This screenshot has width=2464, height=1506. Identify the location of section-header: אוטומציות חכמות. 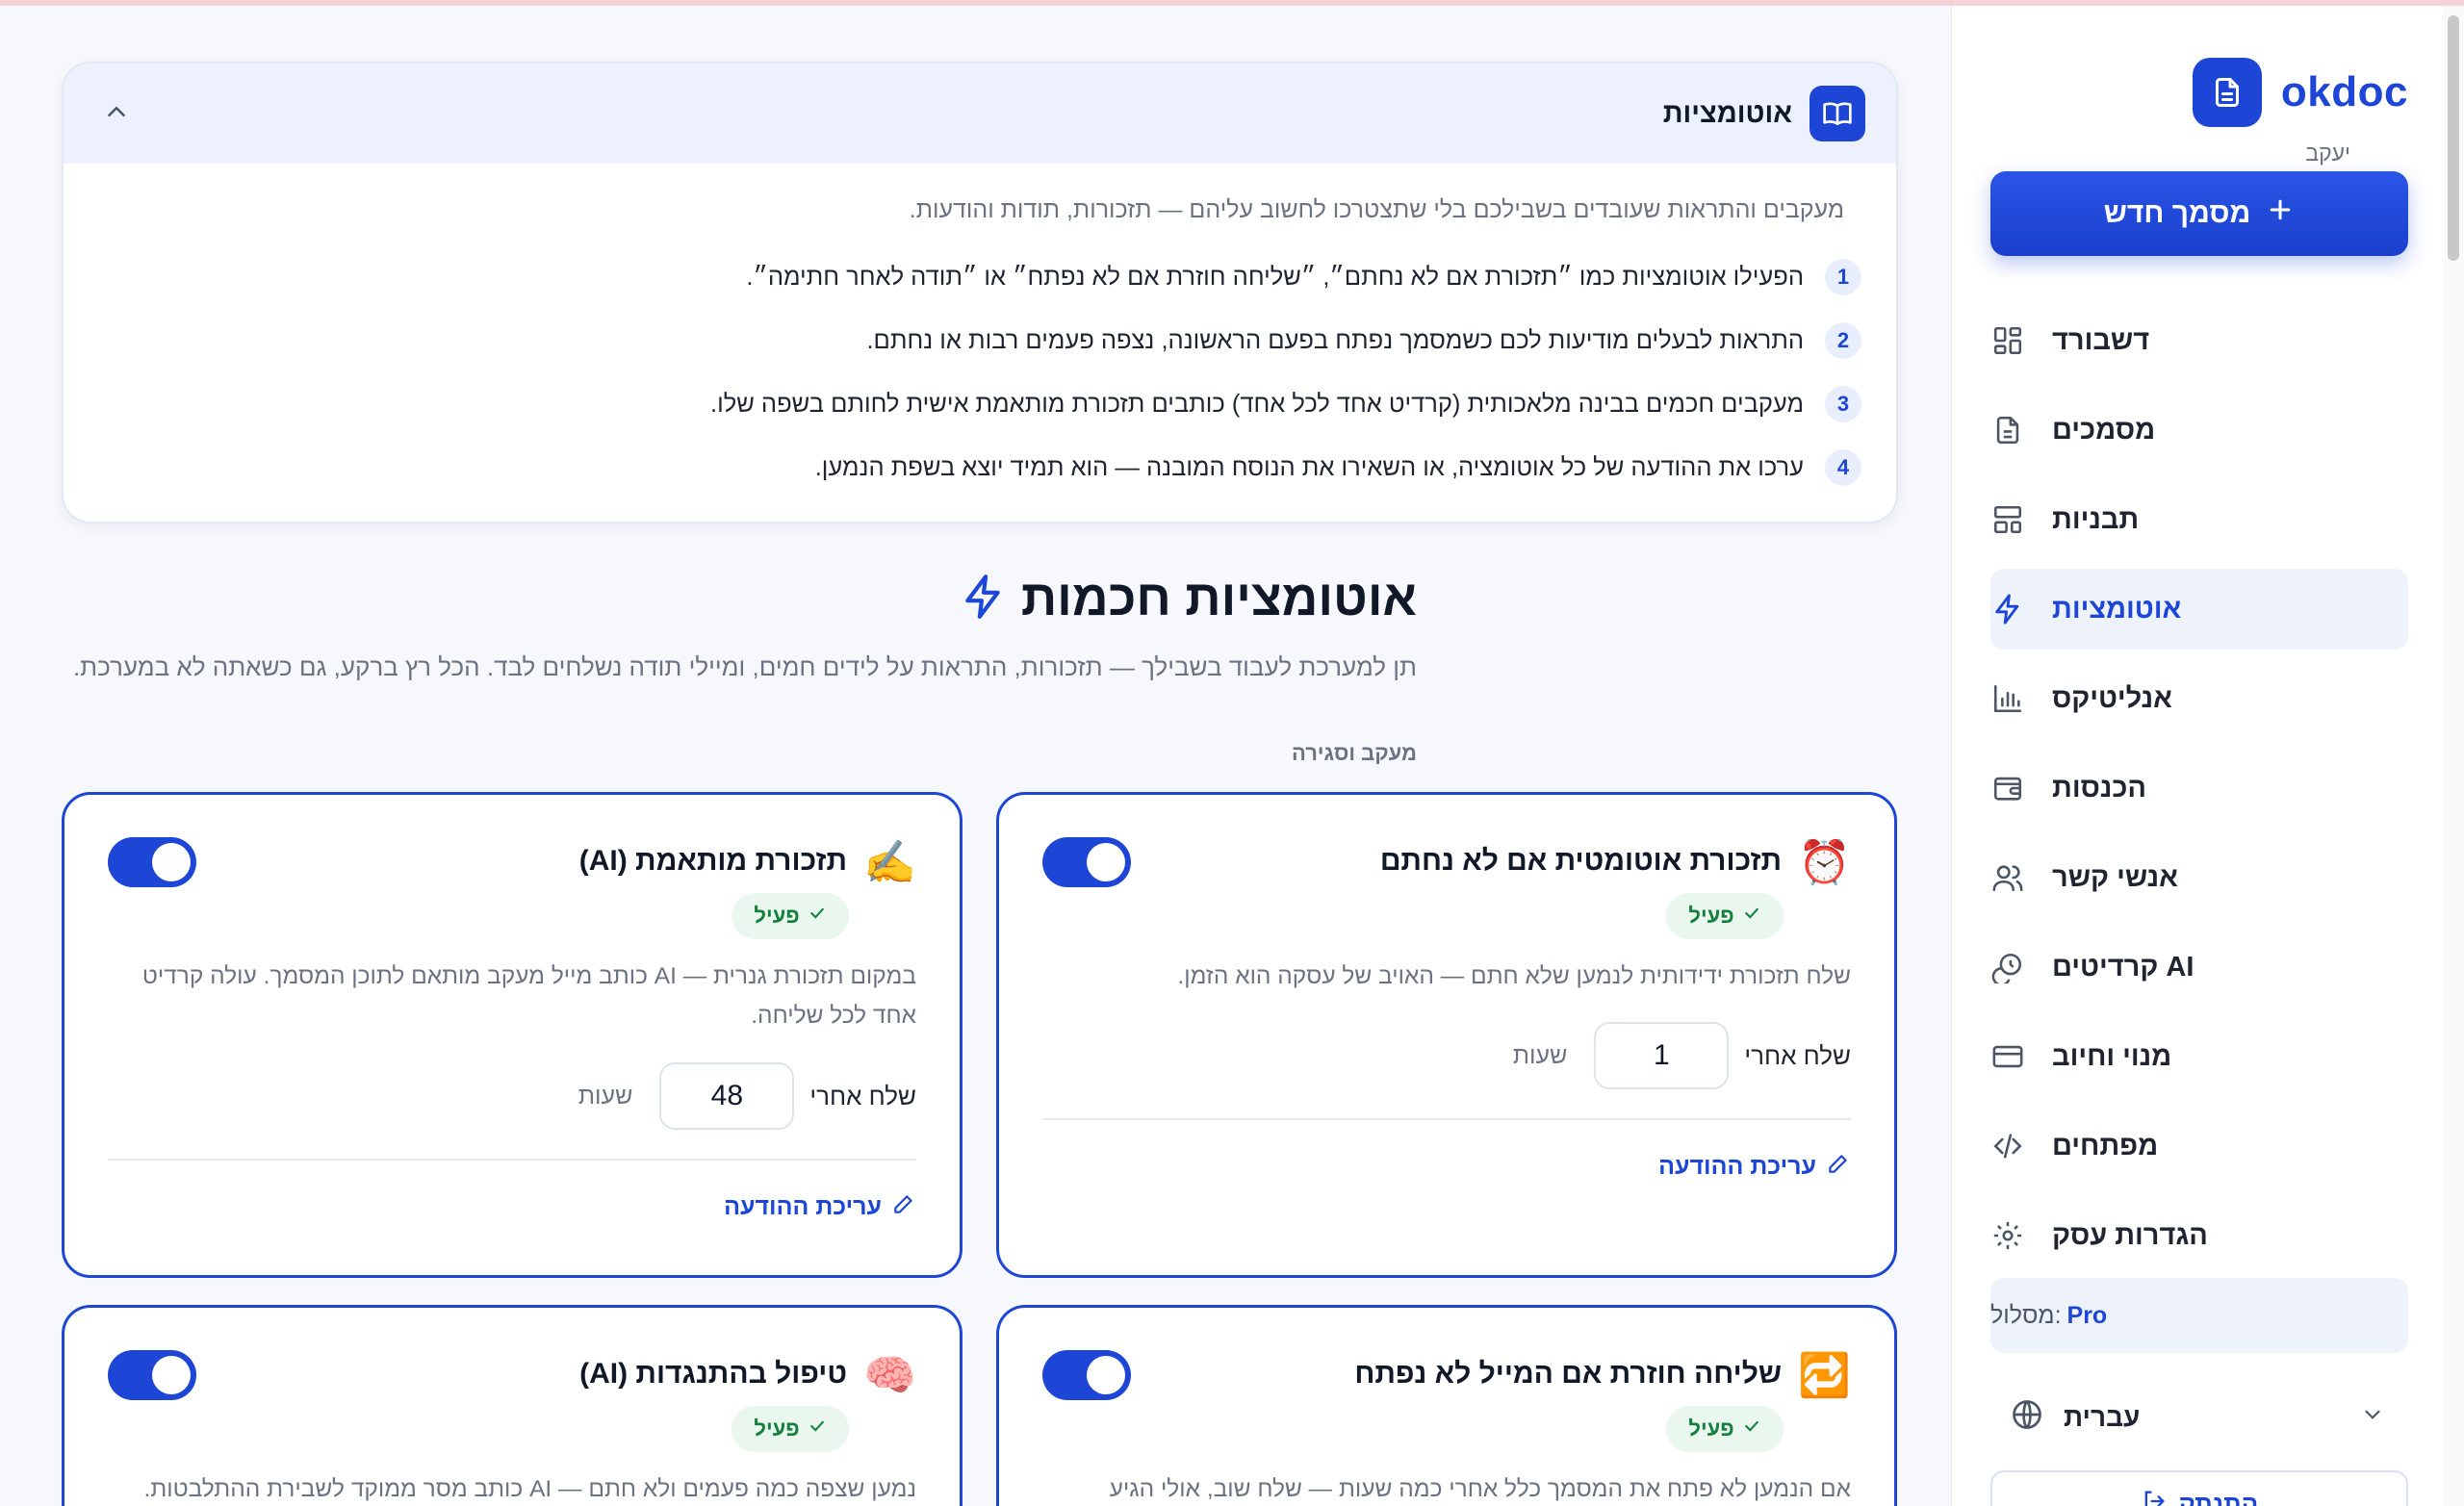
(1188, 598).